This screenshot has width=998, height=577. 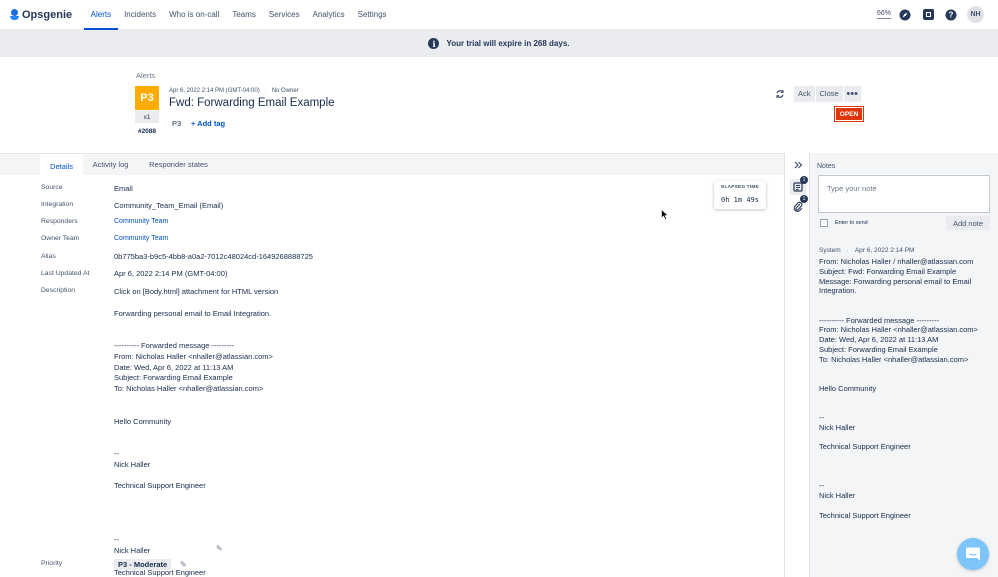 What do you see at coordinates (740, 187) in the screenshot?
I see `elapsed-time-label: ELAPSED TIME` at bounding box center [740, 187].